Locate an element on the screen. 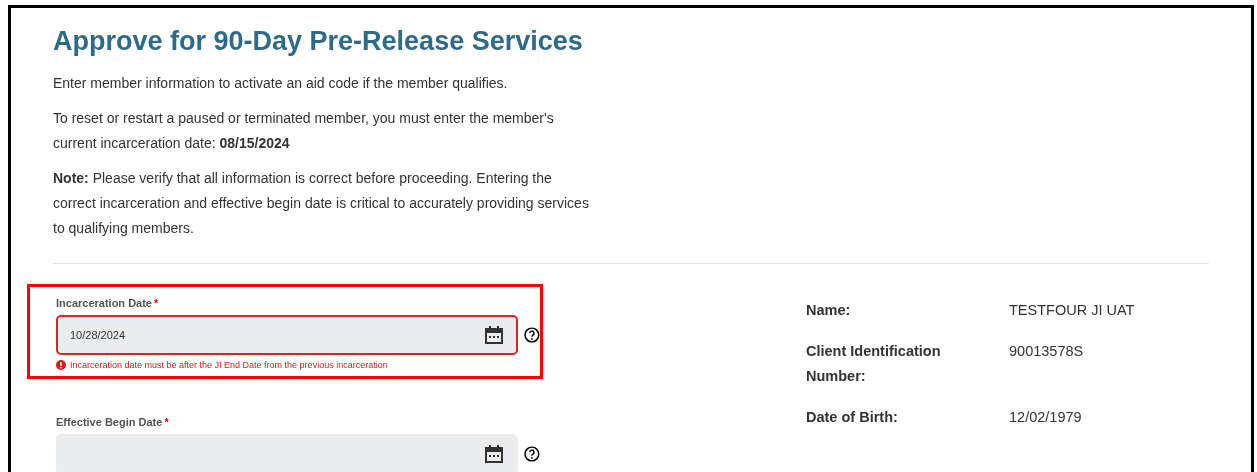 The width and height of the screenshot is (1257, 472). instruction-text: Note: Please verify that all information is correct before proceeding. Entering the correct incarceration and effective begin date is critical to accurately providing services to qualifying members. is located at coordinates (321, 203).